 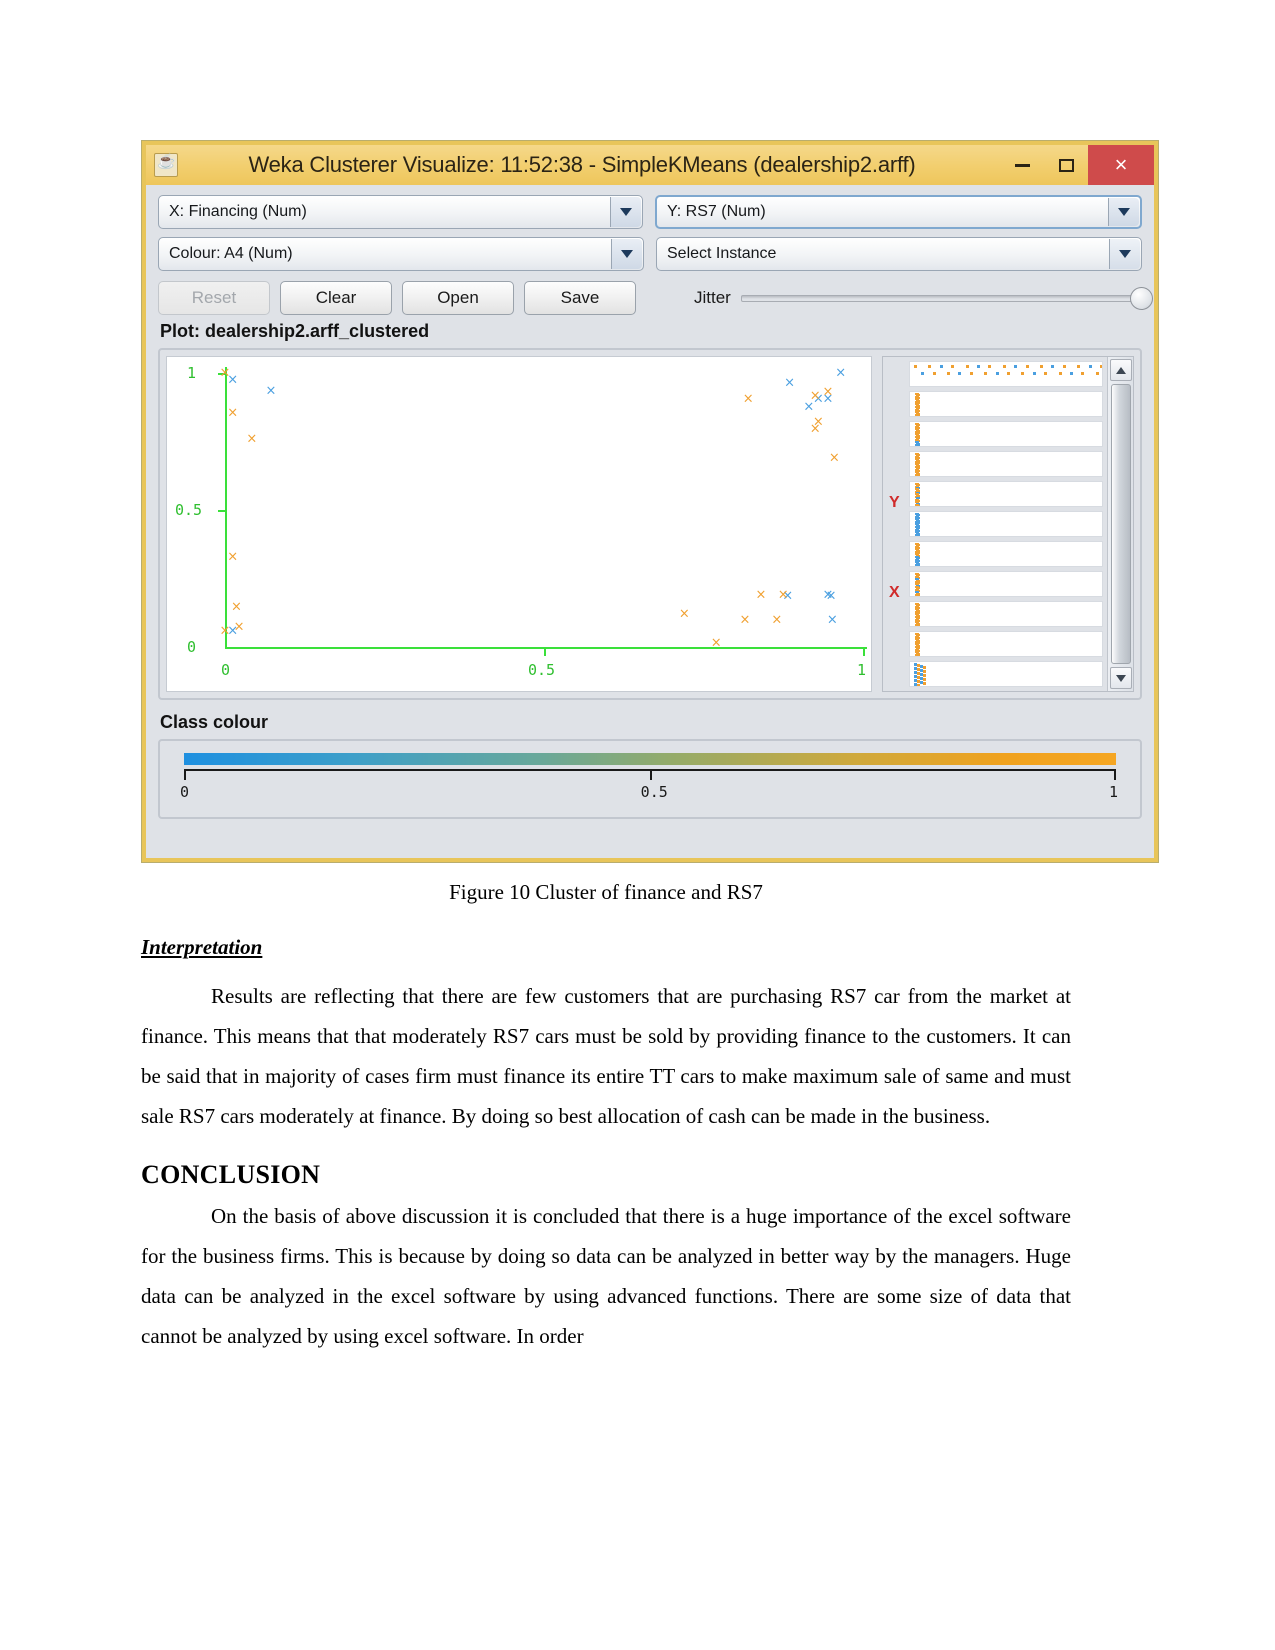 I want to click on gradient-tick-label-max: 1, so click(x=1113, y=792).